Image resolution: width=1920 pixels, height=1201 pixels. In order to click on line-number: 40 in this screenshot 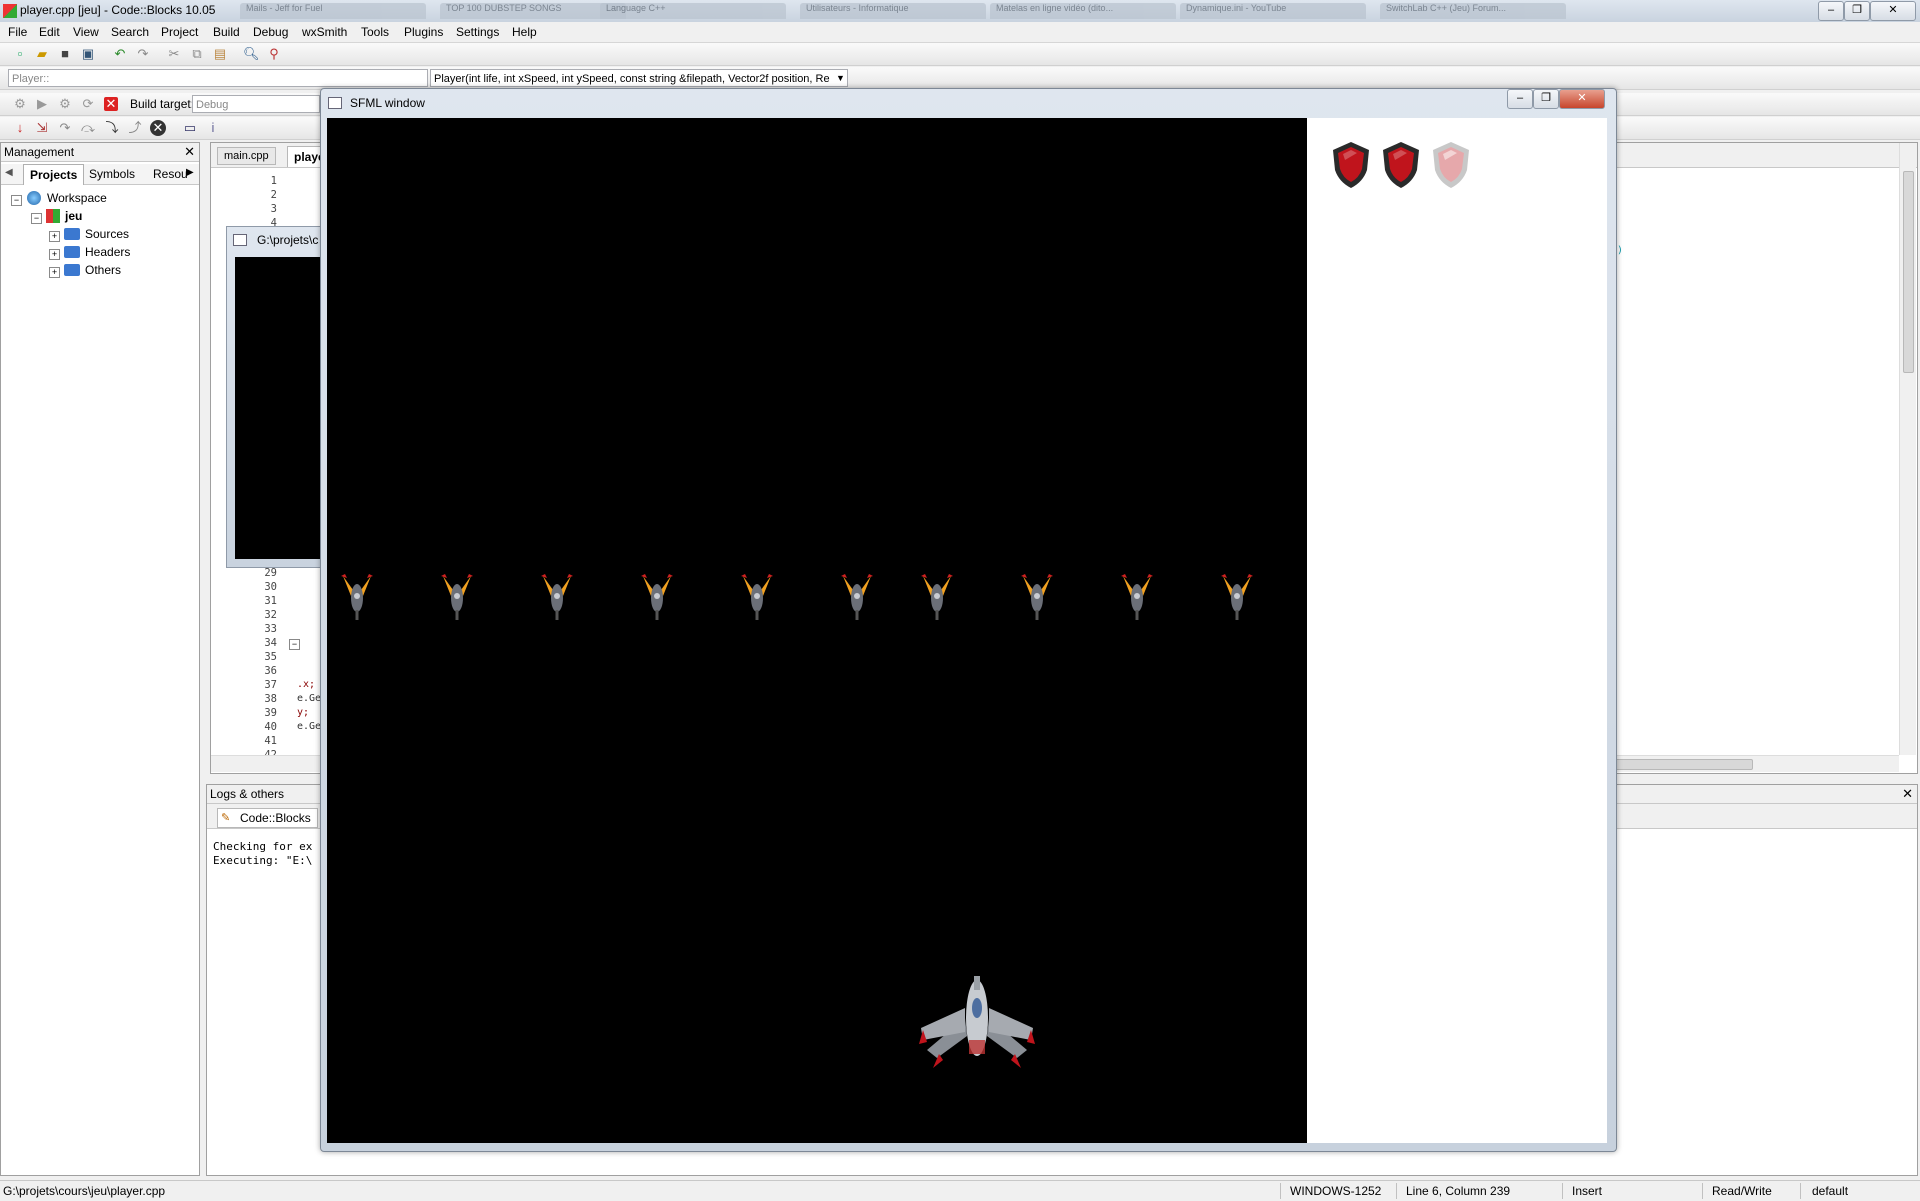, I will do `click(270, 727)`.